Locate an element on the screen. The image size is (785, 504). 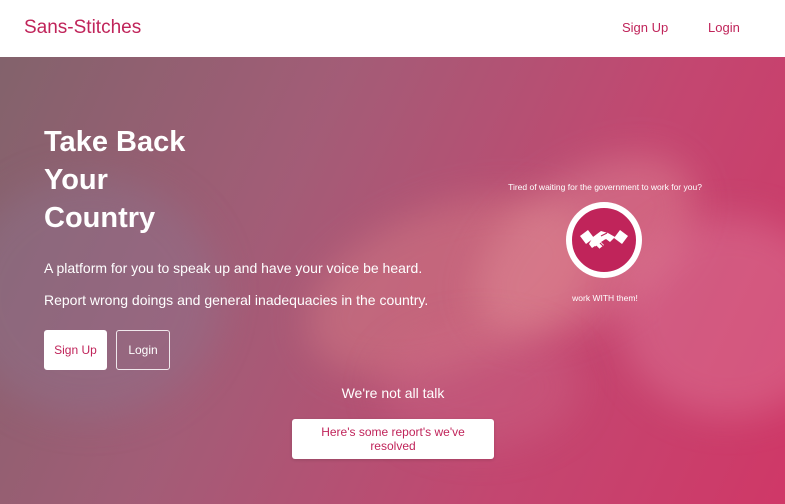
nav-signup-link: Sign Up is located at coordinates (645, 27).